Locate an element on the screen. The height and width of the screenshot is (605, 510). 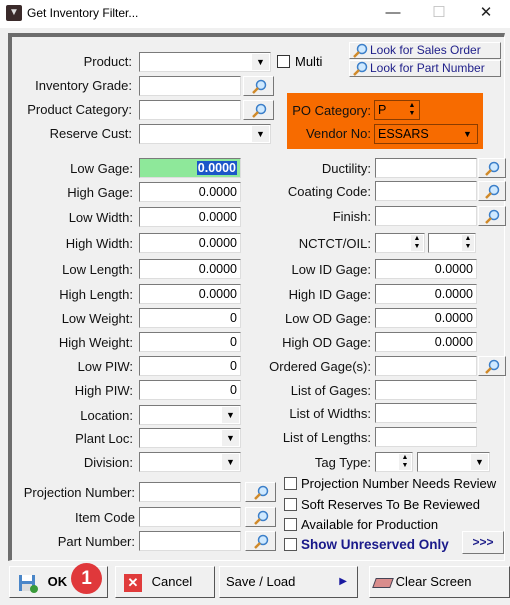
maximize-button: ☐ is located at coordinates (439, 13).